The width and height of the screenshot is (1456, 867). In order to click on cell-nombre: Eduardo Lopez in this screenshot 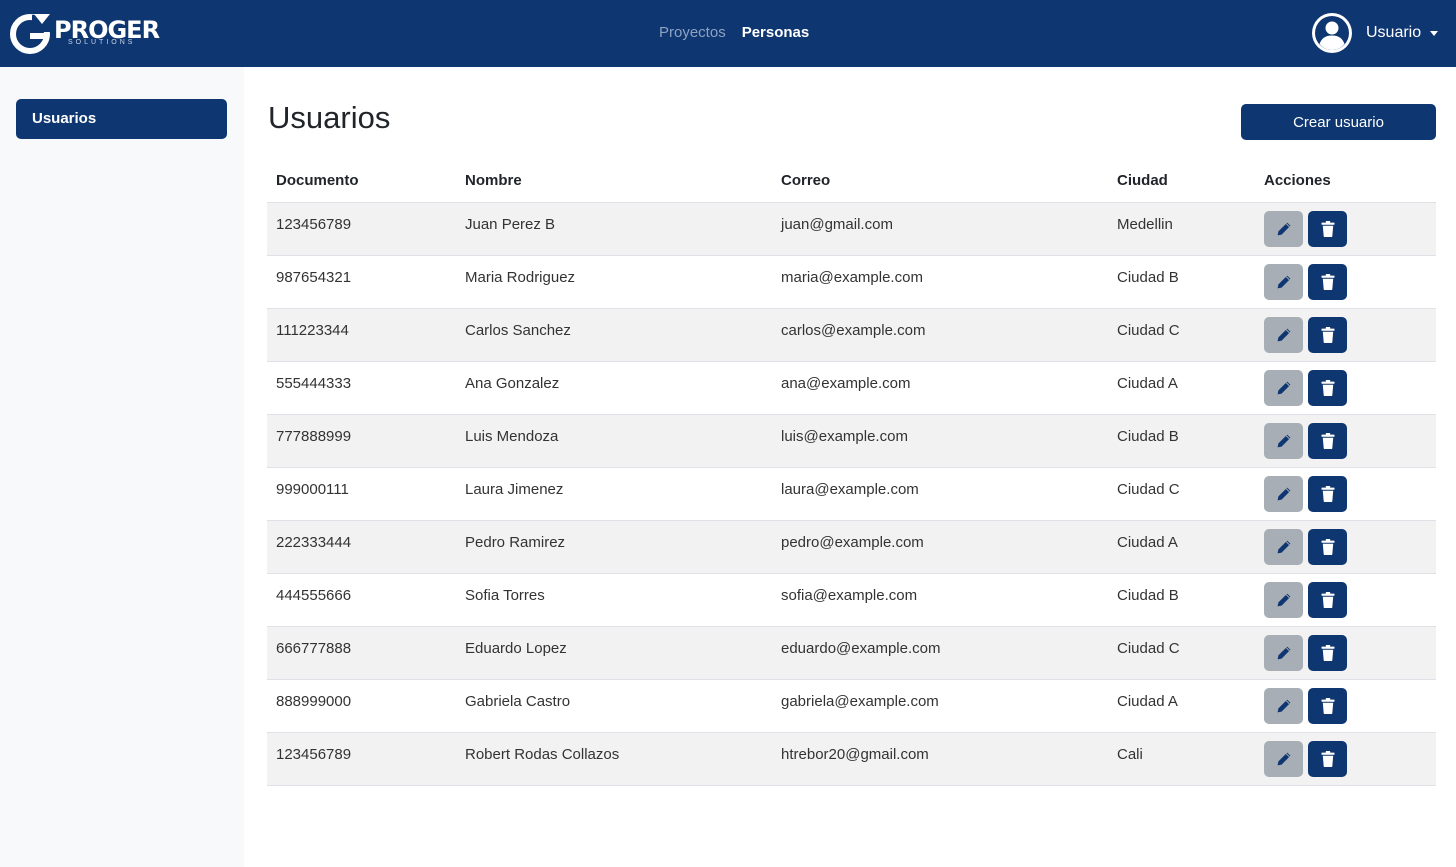, I will do `click(614, 653)`.